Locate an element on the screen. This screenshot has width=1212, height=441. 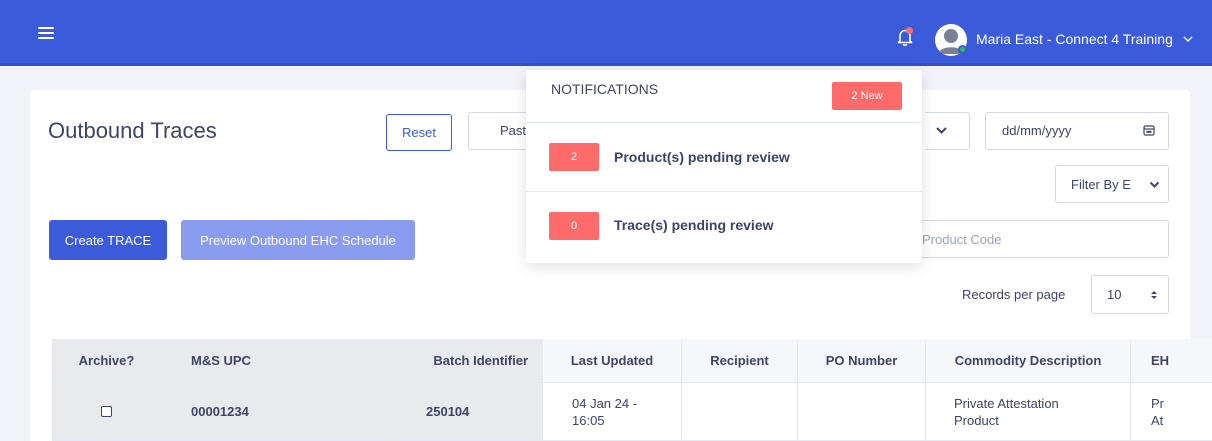
notification-item-traces: 0 Trace(s) pending review is located at coordinates (724, 226).